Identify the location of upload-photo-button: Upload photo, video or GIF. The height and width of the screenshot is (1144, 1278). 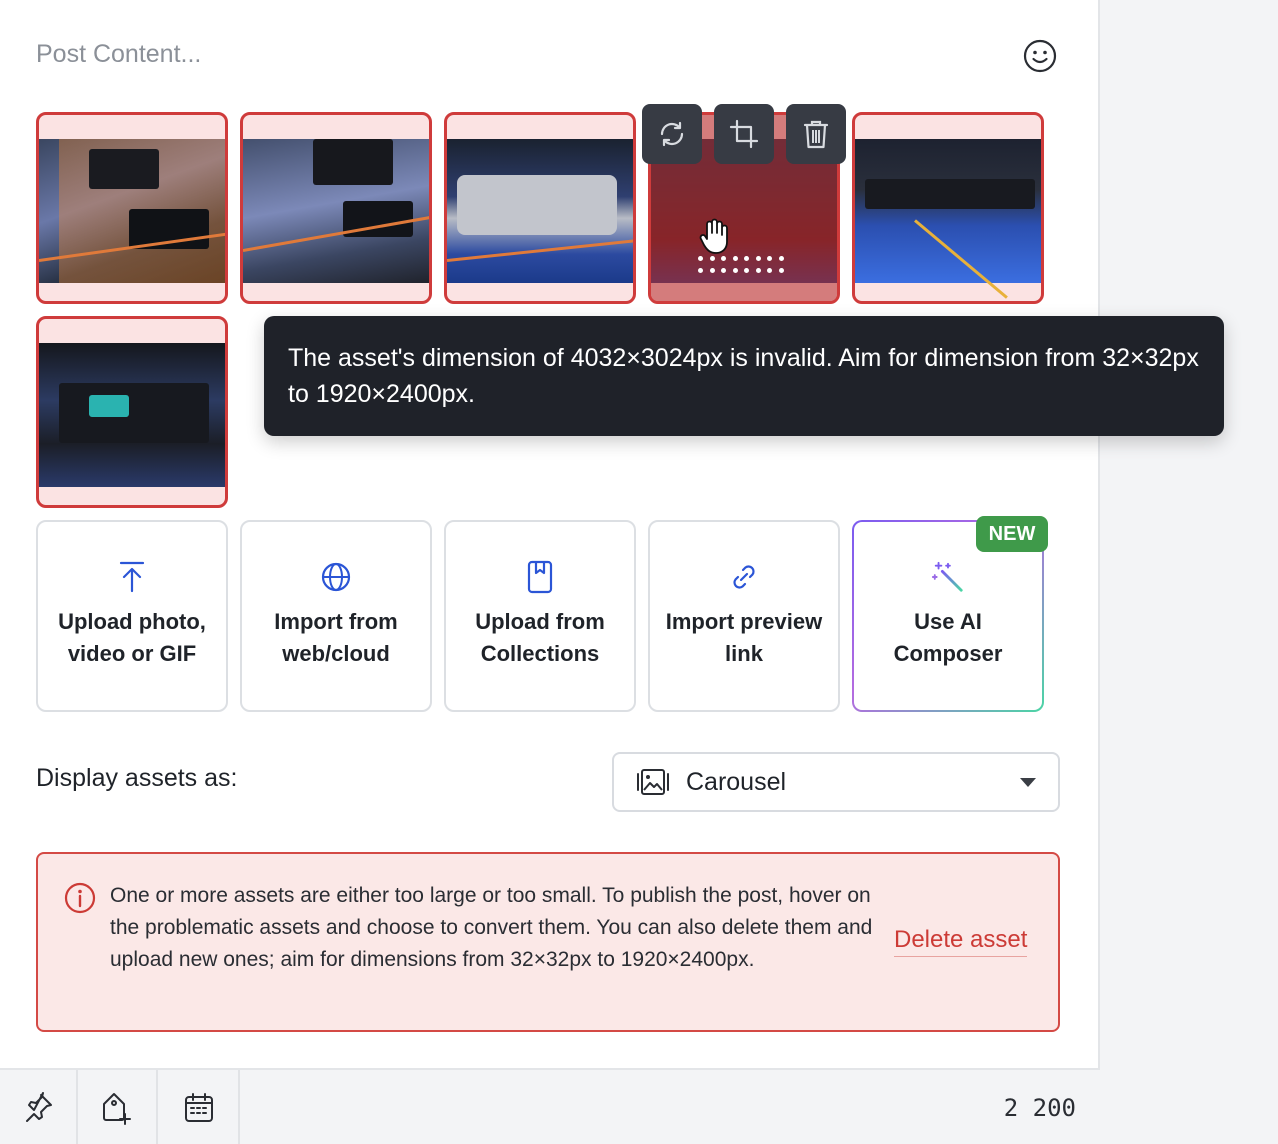
(132, 616).